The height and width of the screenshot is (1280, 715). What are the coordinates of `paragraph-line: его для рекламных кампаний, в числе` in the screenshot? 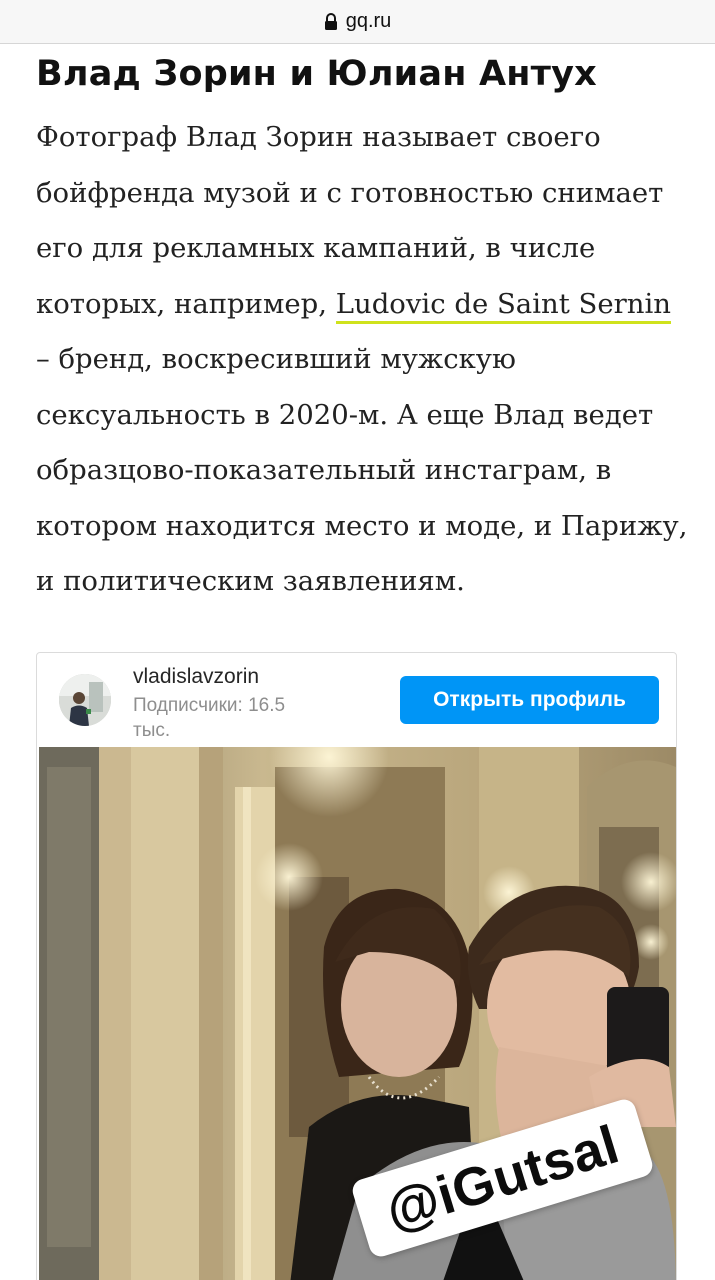 It's located at (316, 248).